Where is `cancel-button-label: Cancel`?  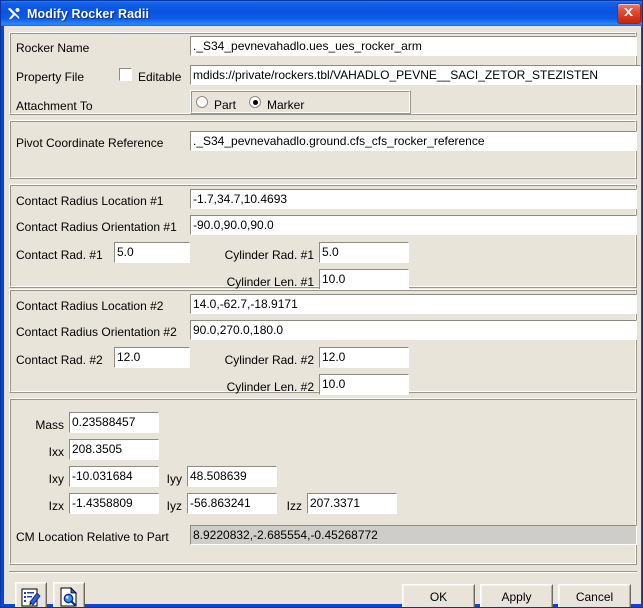 cancel-button-label: Cancel is located at coordinates (594, 596).